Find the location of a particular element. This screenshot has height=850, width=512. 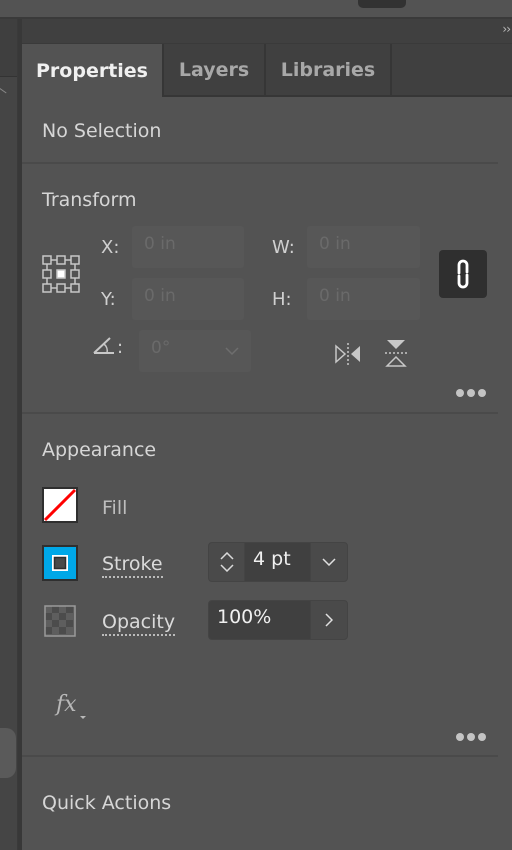

stroke-weight-input: 4 pt is located at coordinates (278, 562).